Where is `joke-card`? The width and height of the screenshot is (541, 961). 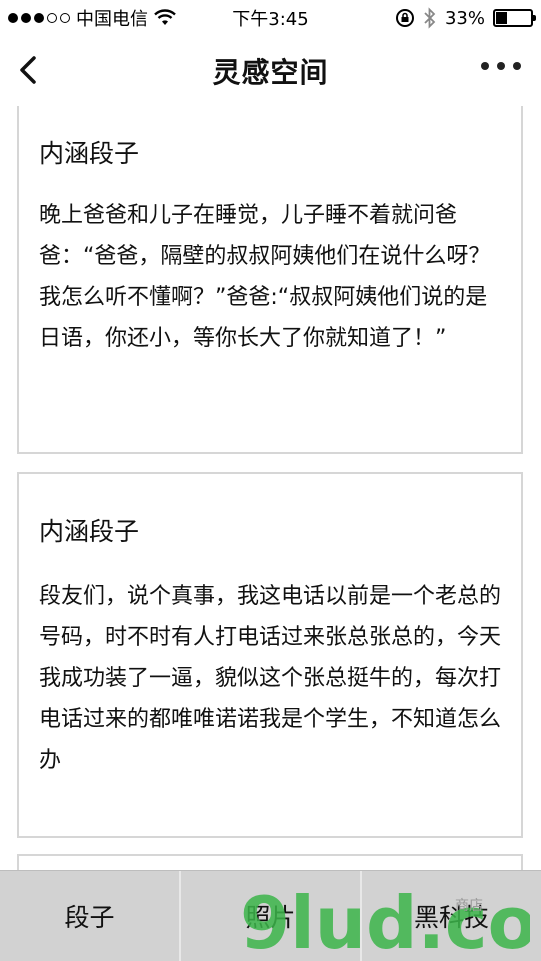
joke-card is located at coordinates (270, 862).